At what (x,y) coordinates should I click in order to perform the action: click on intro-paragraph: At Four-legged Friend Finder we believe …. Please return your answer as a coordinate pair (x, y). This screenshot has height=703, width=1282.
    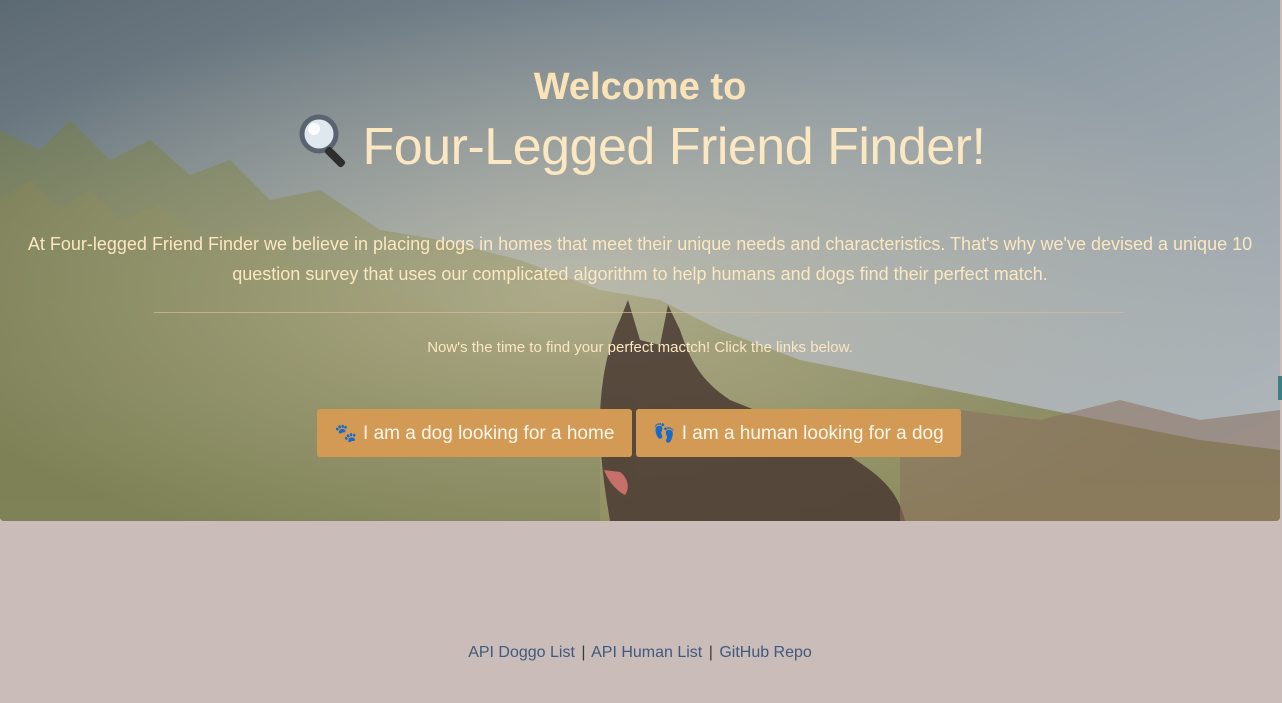
    Looking at the image, I should click on (640, 259).